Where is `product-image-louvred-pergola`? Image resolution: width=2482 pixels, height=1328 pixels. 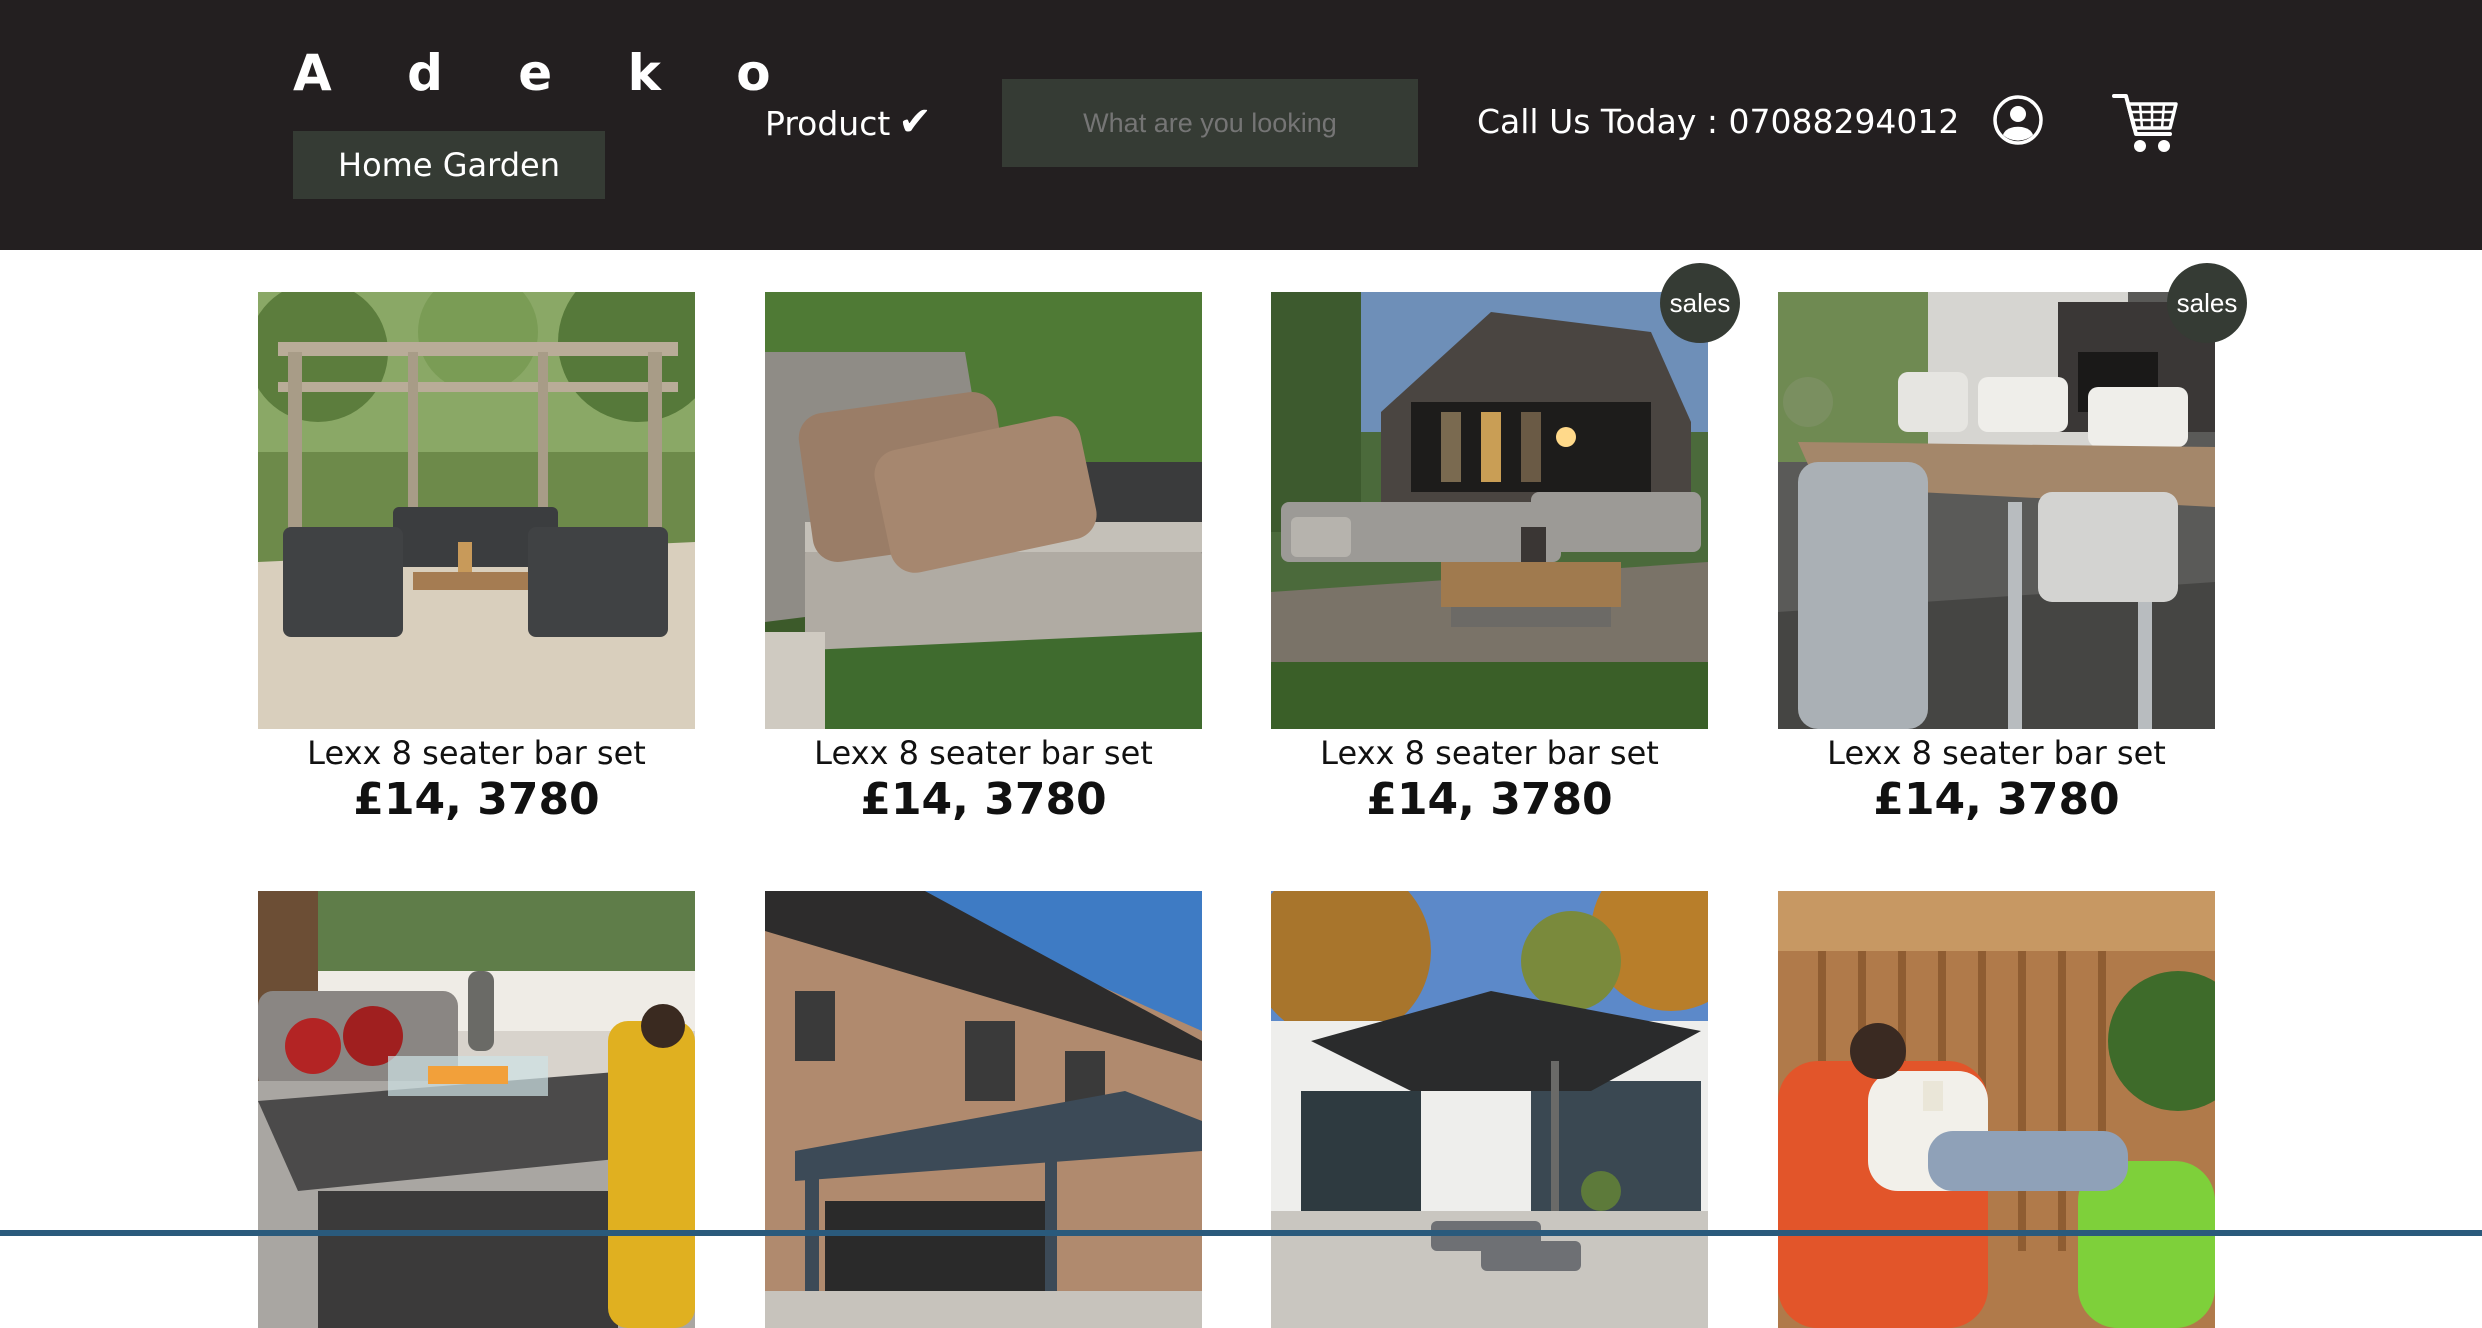
product-image-louvred-pergola is located at coordinates (983, 1109).